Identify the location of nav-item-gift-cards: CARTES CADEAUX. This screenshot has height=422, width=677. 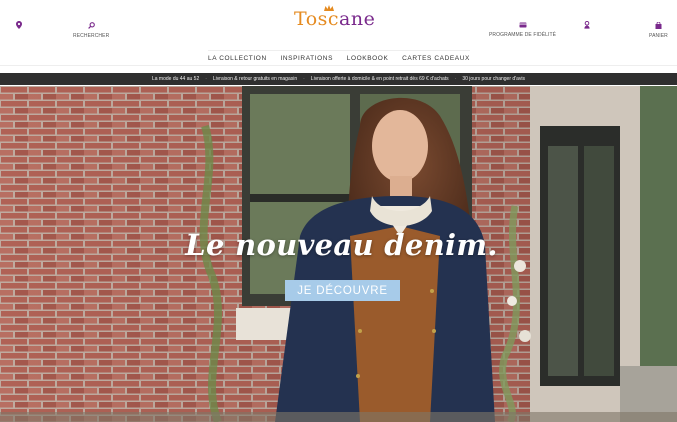
(436, 58).